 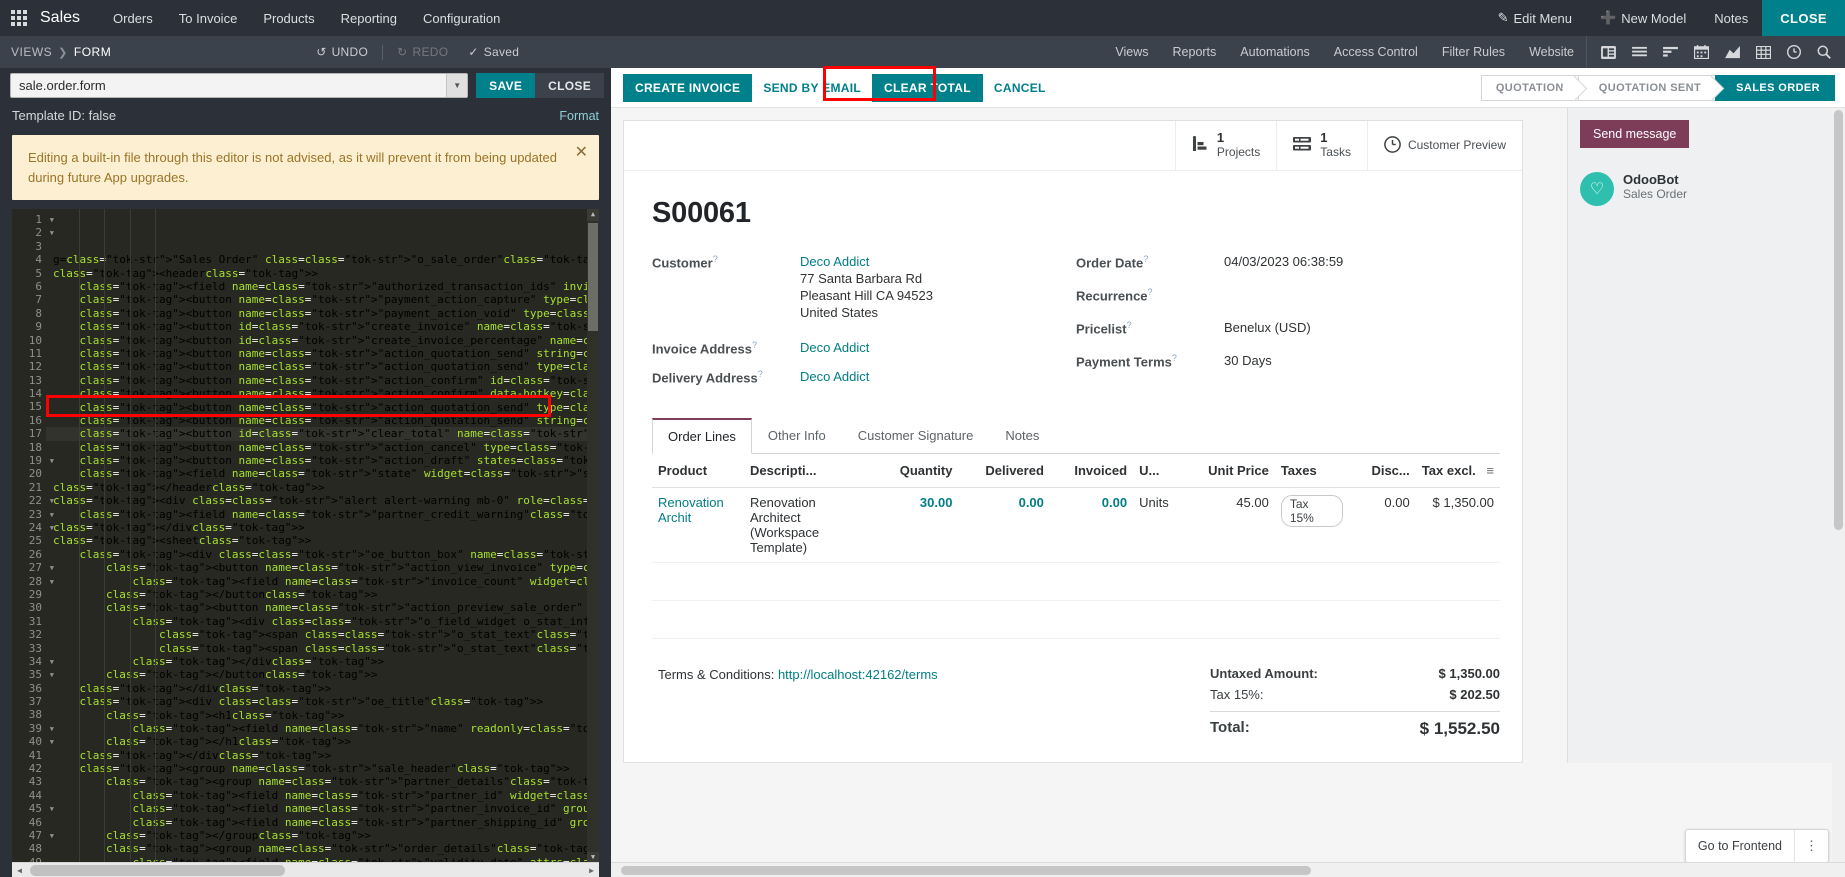 I want to click on activity-clock-icon, so click(x=1794, y=52).